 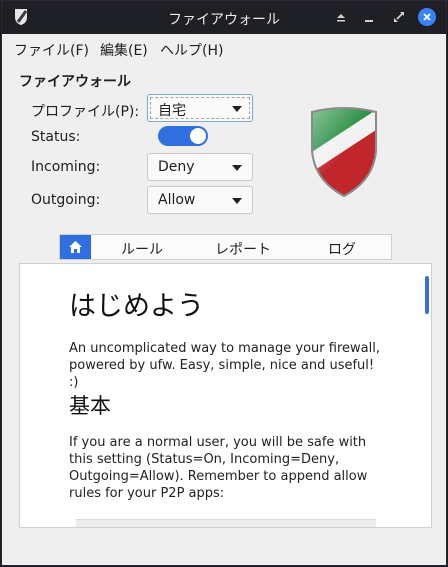 What do you see at coordinates (198, 136) in the screenshot?
I see `toggle-knob` at bounding box center [198, 136].